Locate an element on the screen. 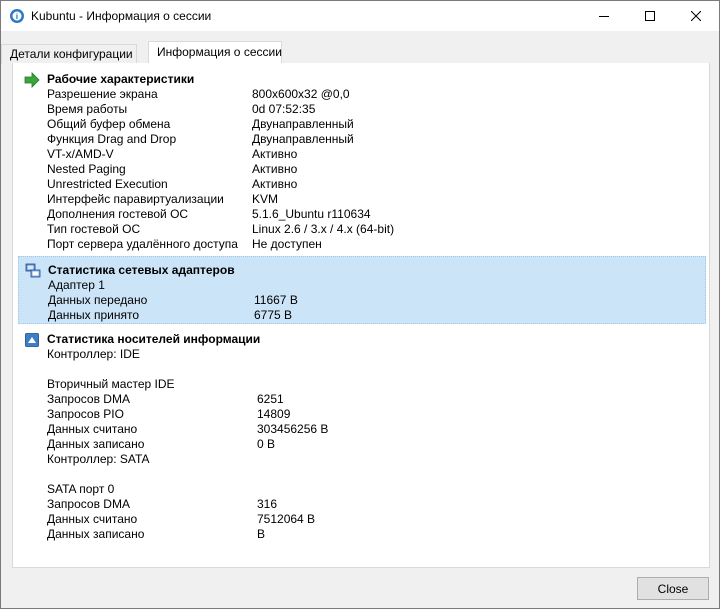  green-arrow-icon is located at coordinates (32, 80).